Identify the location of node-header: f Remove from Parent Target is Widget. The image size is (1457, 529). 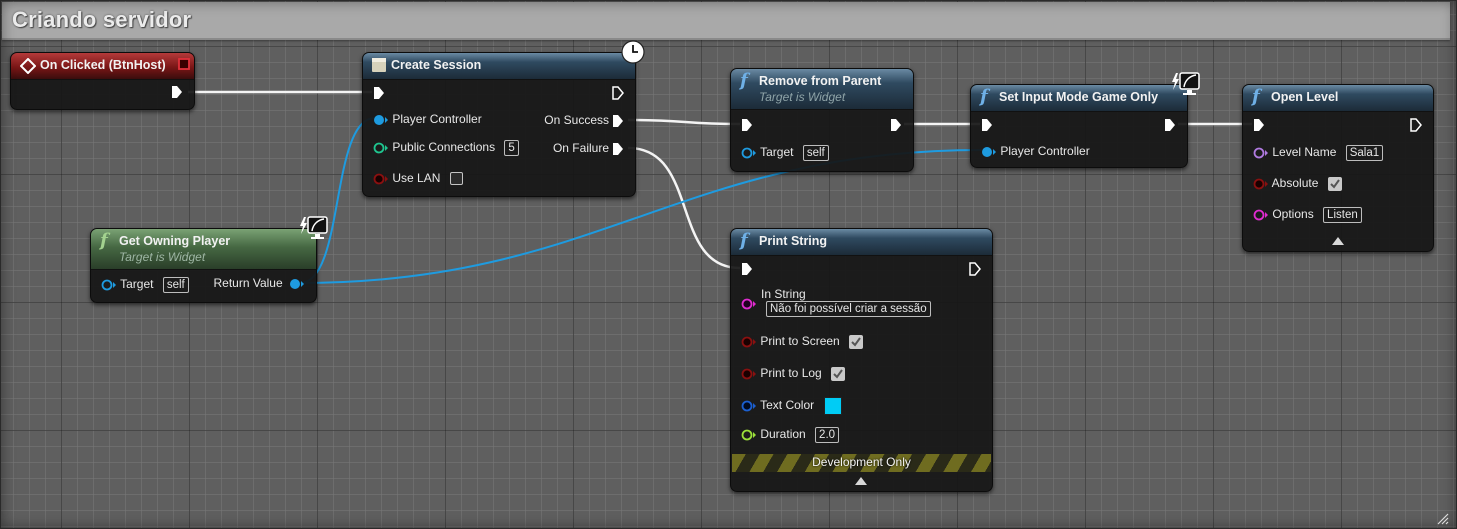
(822, 89).